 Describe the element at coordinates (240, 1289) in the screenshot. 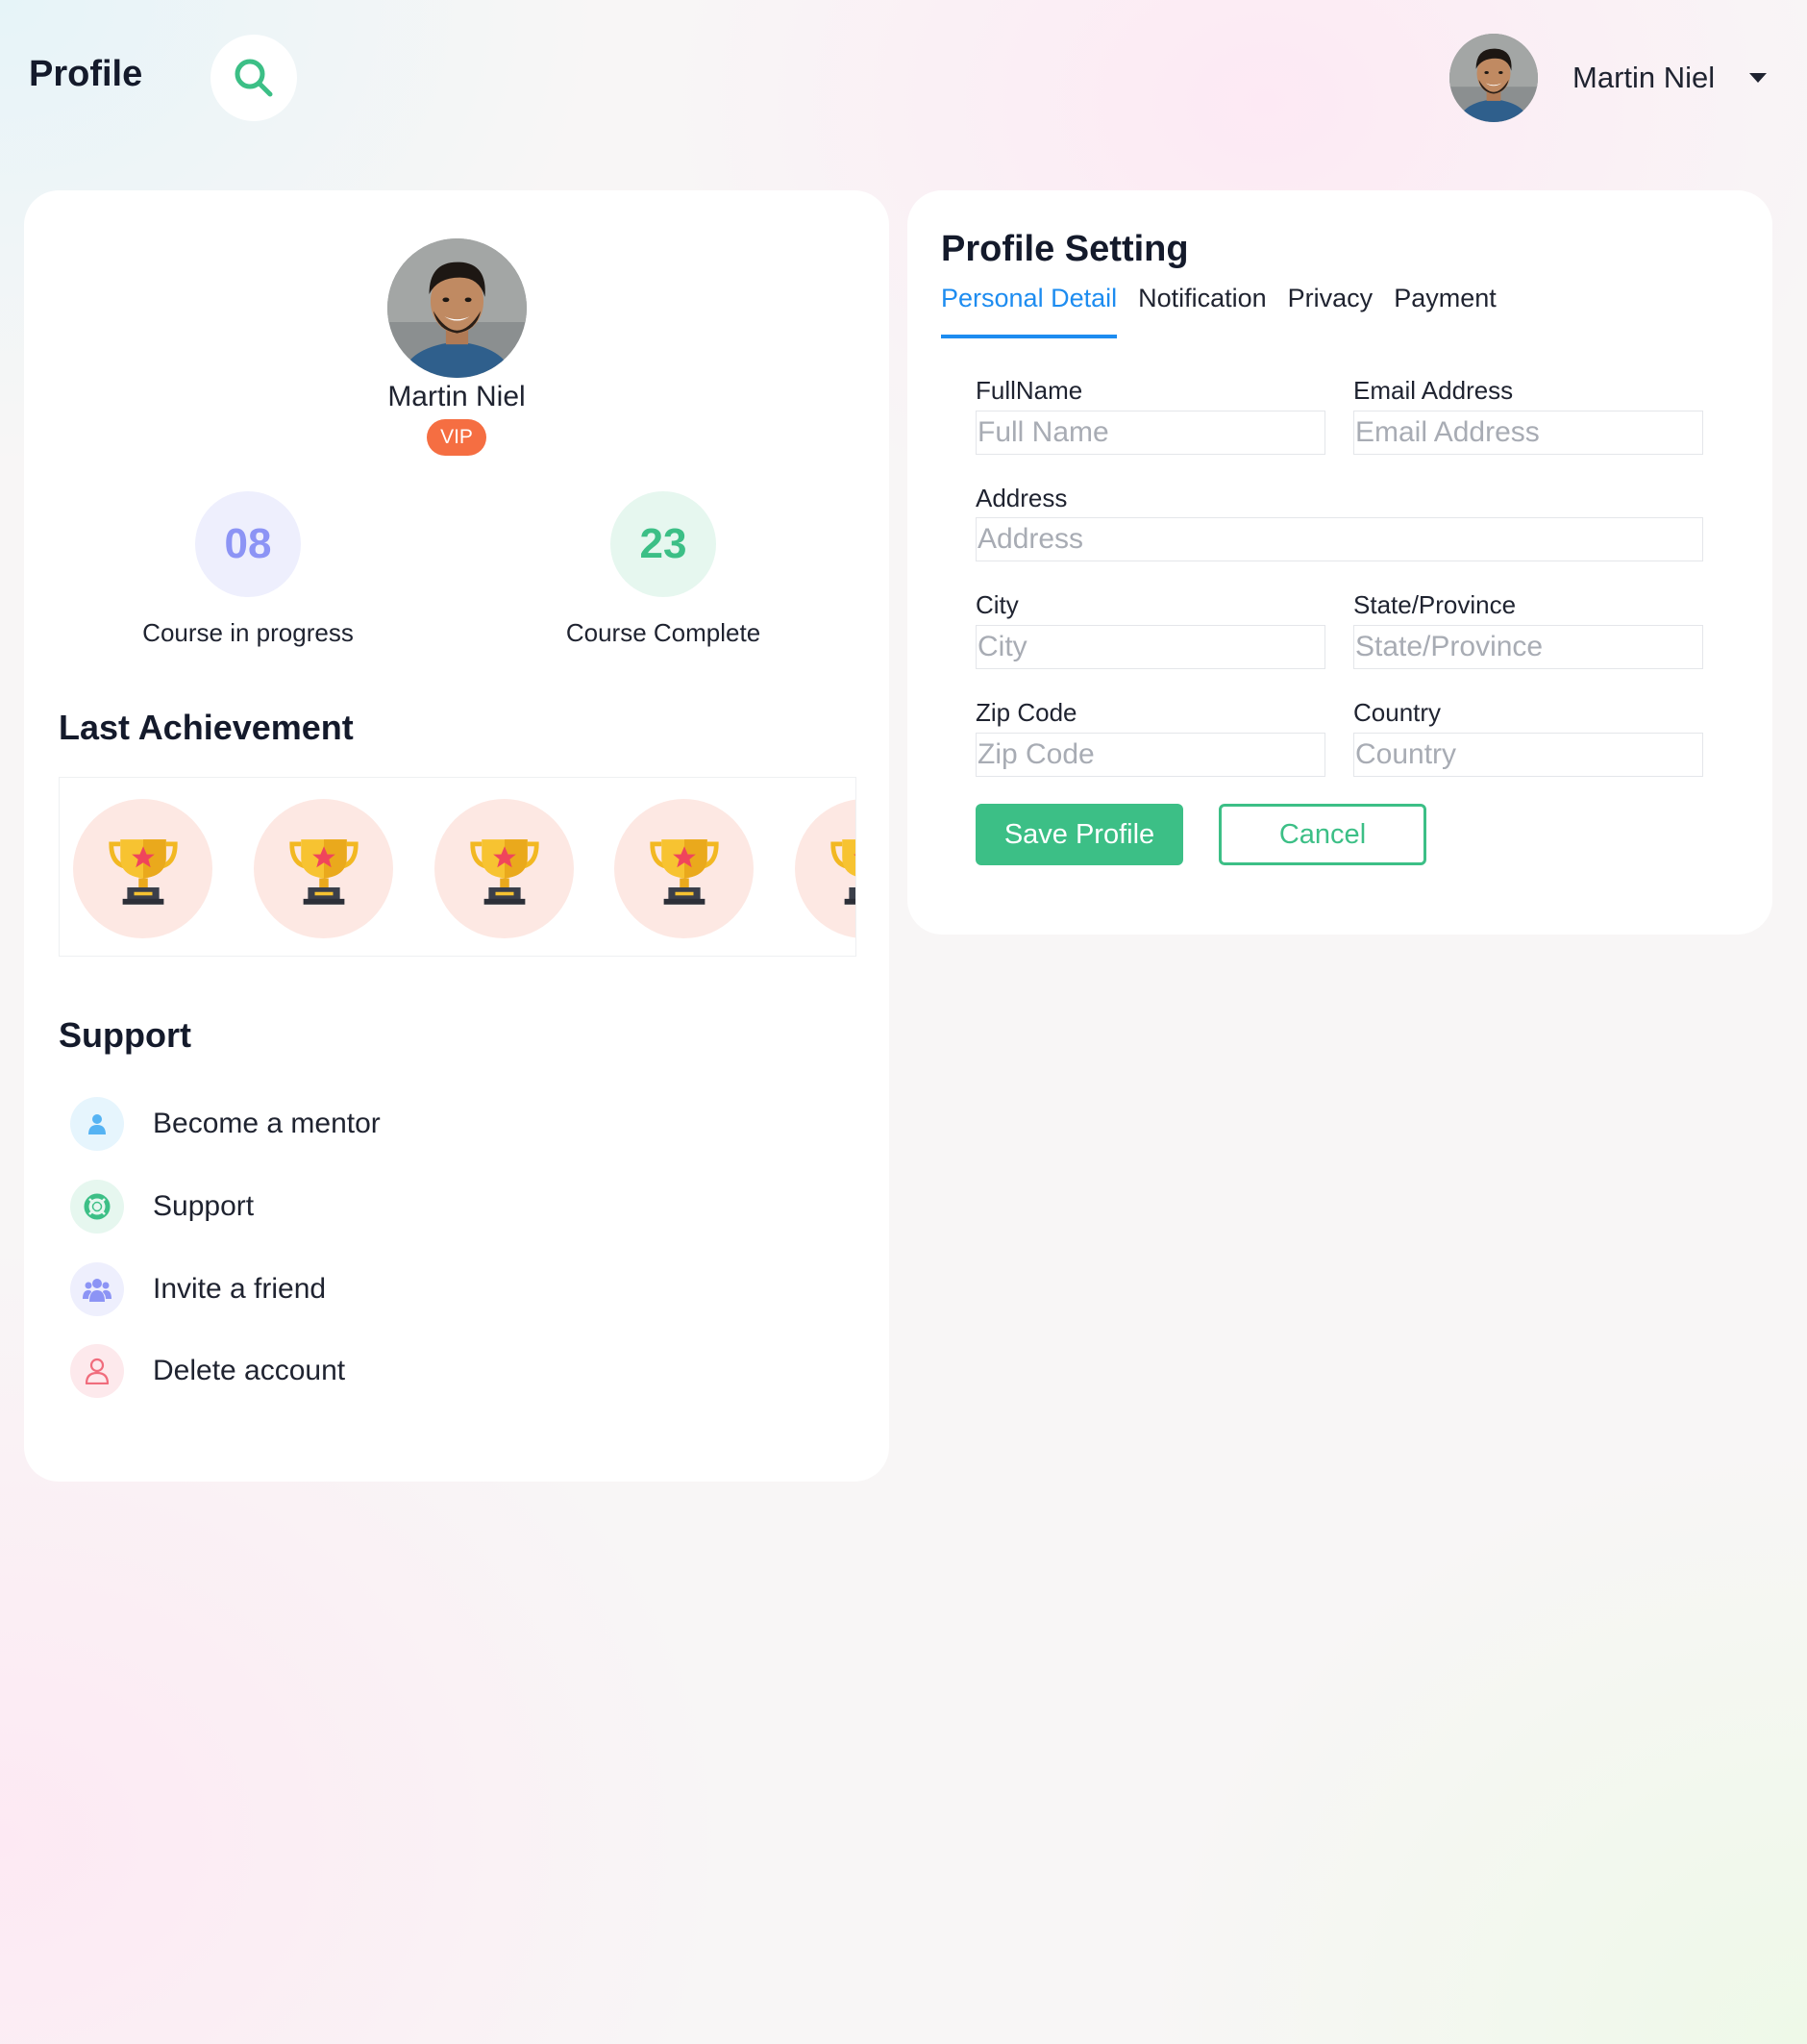

I see `support-item-label: Invite a friend` at that location.